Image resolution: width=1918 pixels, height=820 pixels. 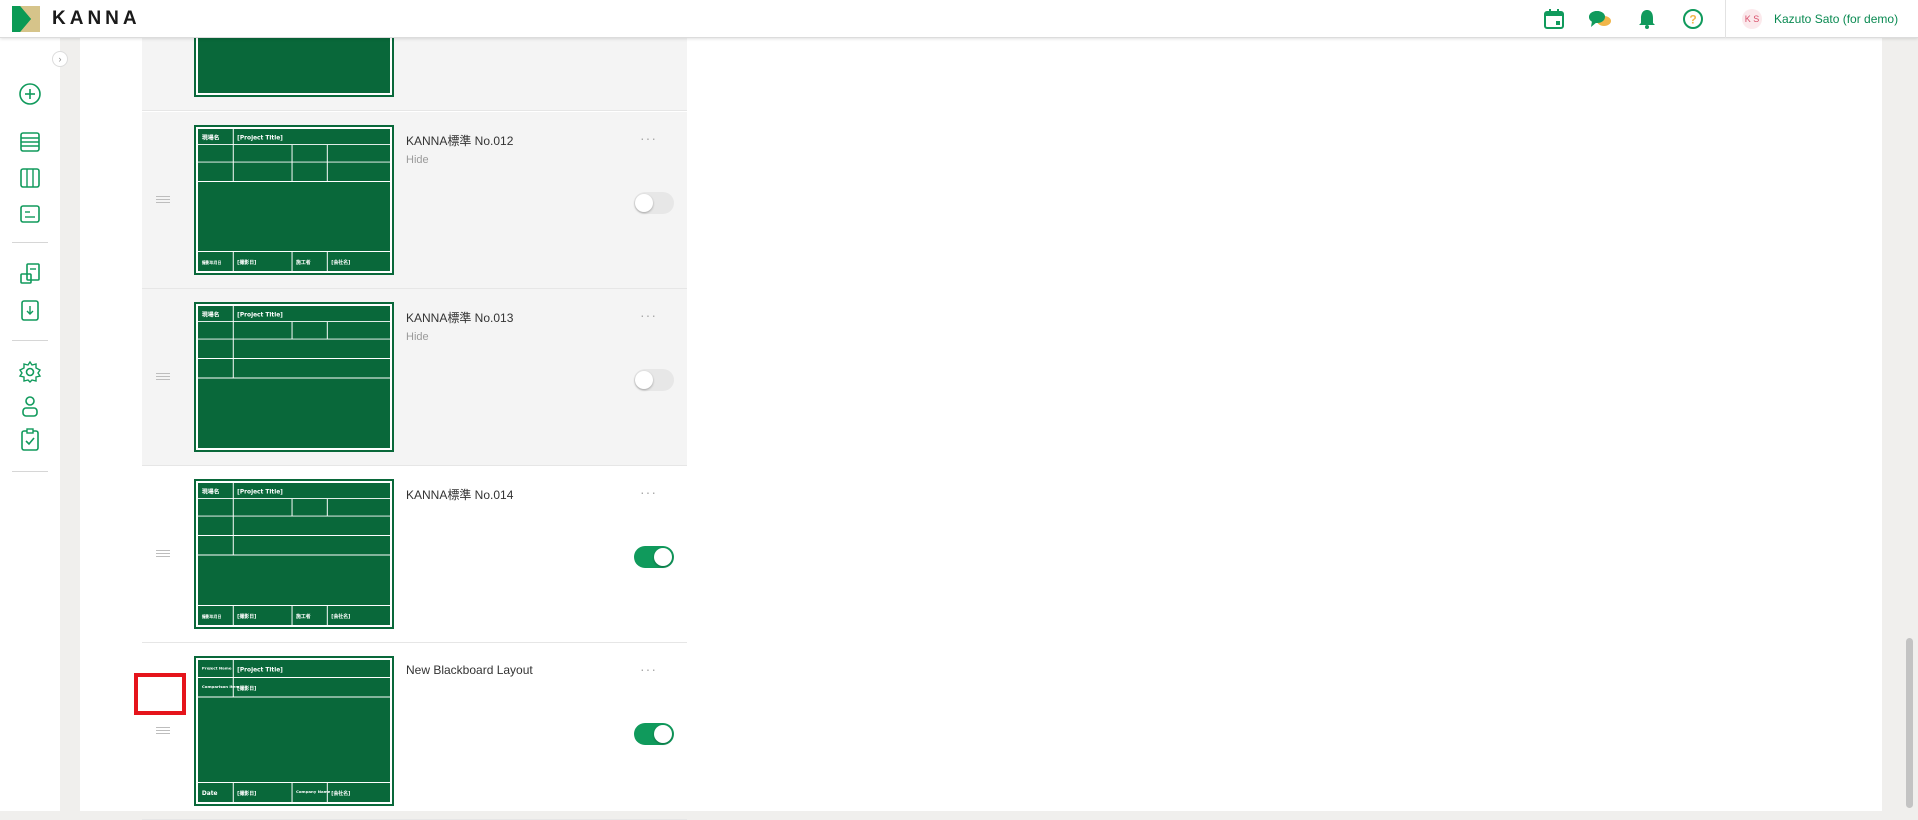 What do you see at coordinates (1752, 19) in the screenshot?
I see `user-avatar: K S` at bounding box center [1752, 19].